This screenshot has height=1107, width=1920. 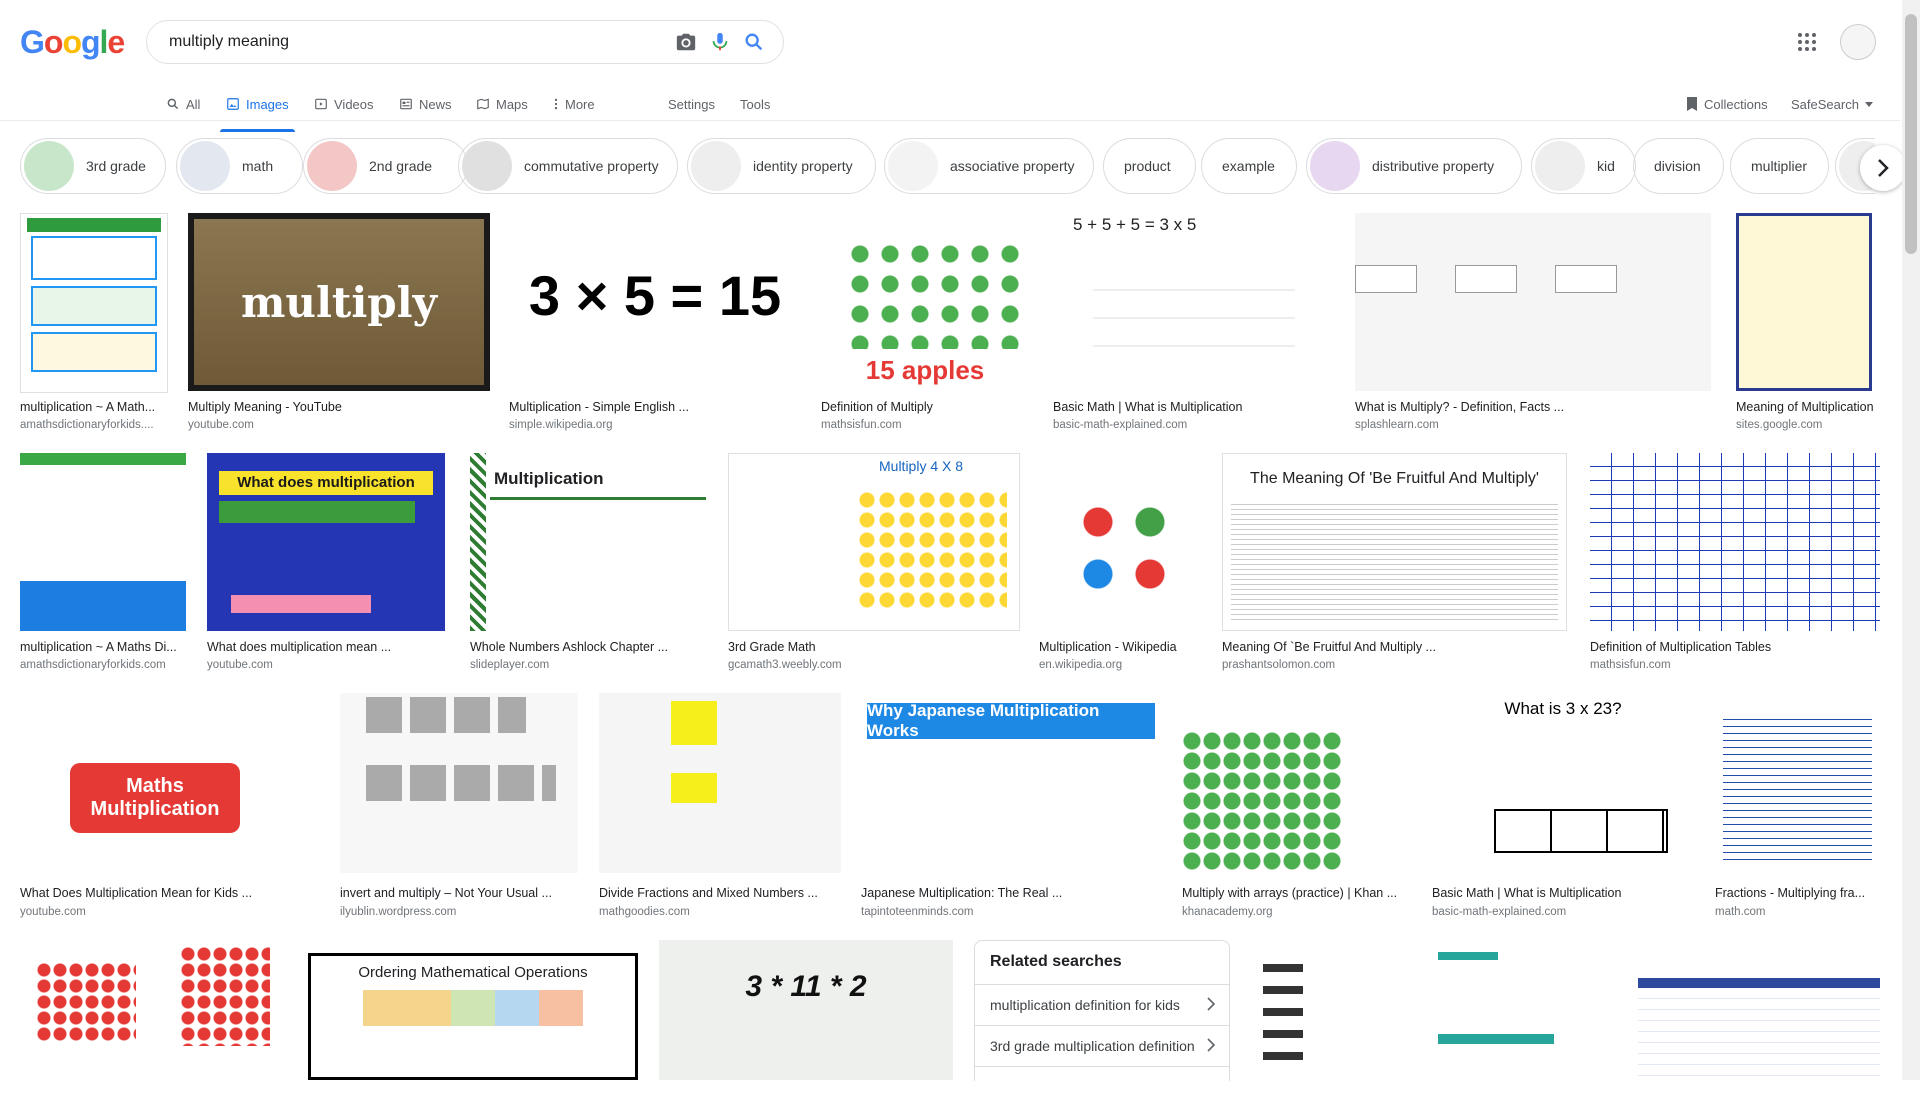 I want to click on chip-label: multiplier, so click(x=1779, y=166).